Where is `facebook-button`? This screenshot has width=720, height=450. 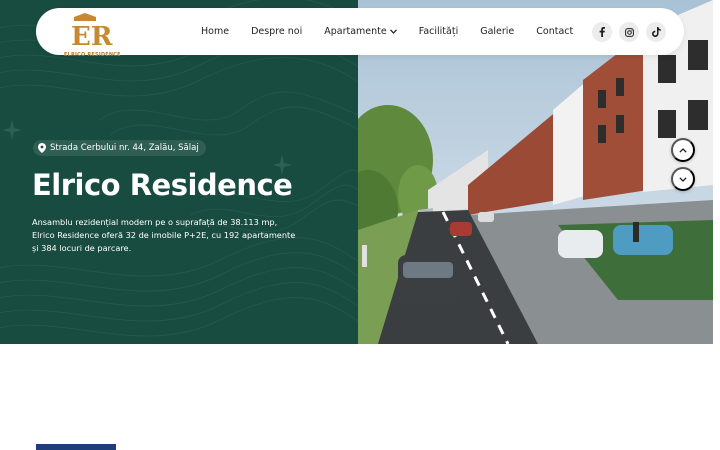
facebook-button is located at coordinates (602, 32).